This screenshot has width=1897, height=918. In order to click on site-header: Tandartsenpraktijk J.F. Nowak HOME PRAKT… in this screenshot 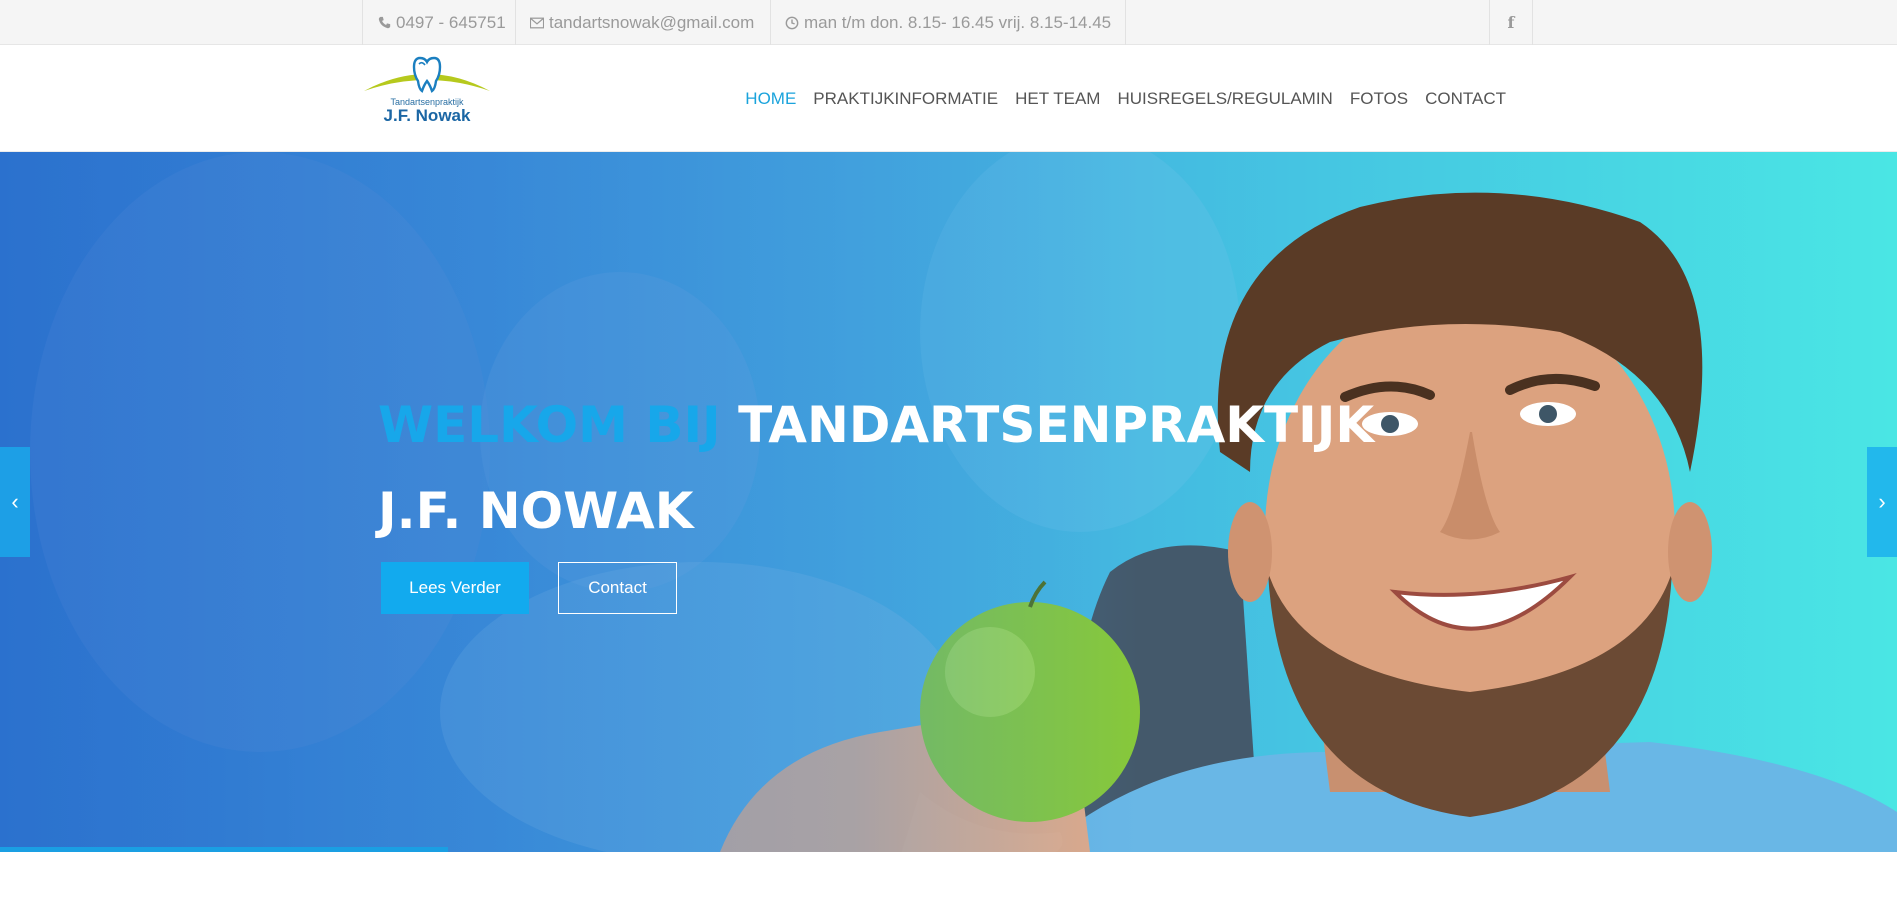, I will do `click(948, 98)`.